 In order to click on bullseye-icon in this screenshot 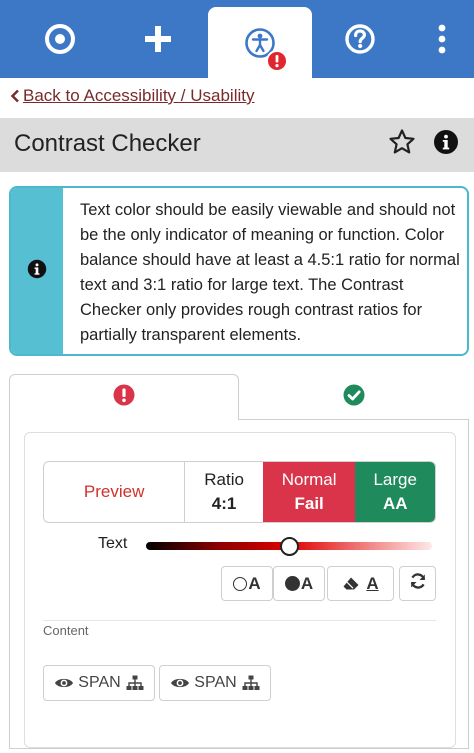, I will do `click(60, 39)`.